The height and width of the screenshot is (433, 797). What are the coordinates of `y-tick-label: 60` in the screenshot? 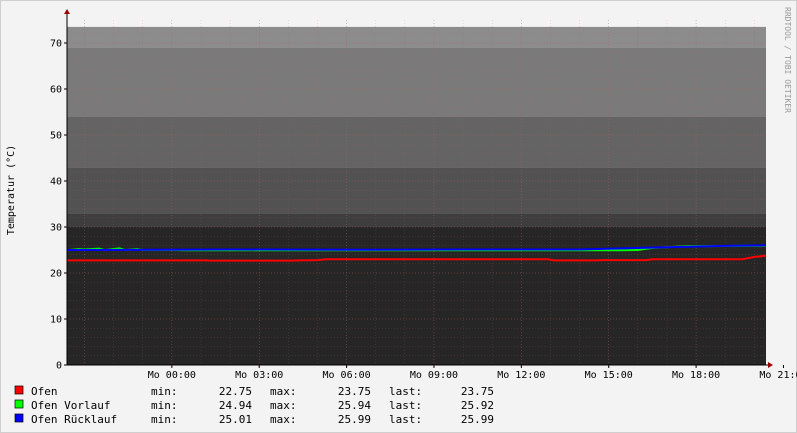 It's located at (56, 90).